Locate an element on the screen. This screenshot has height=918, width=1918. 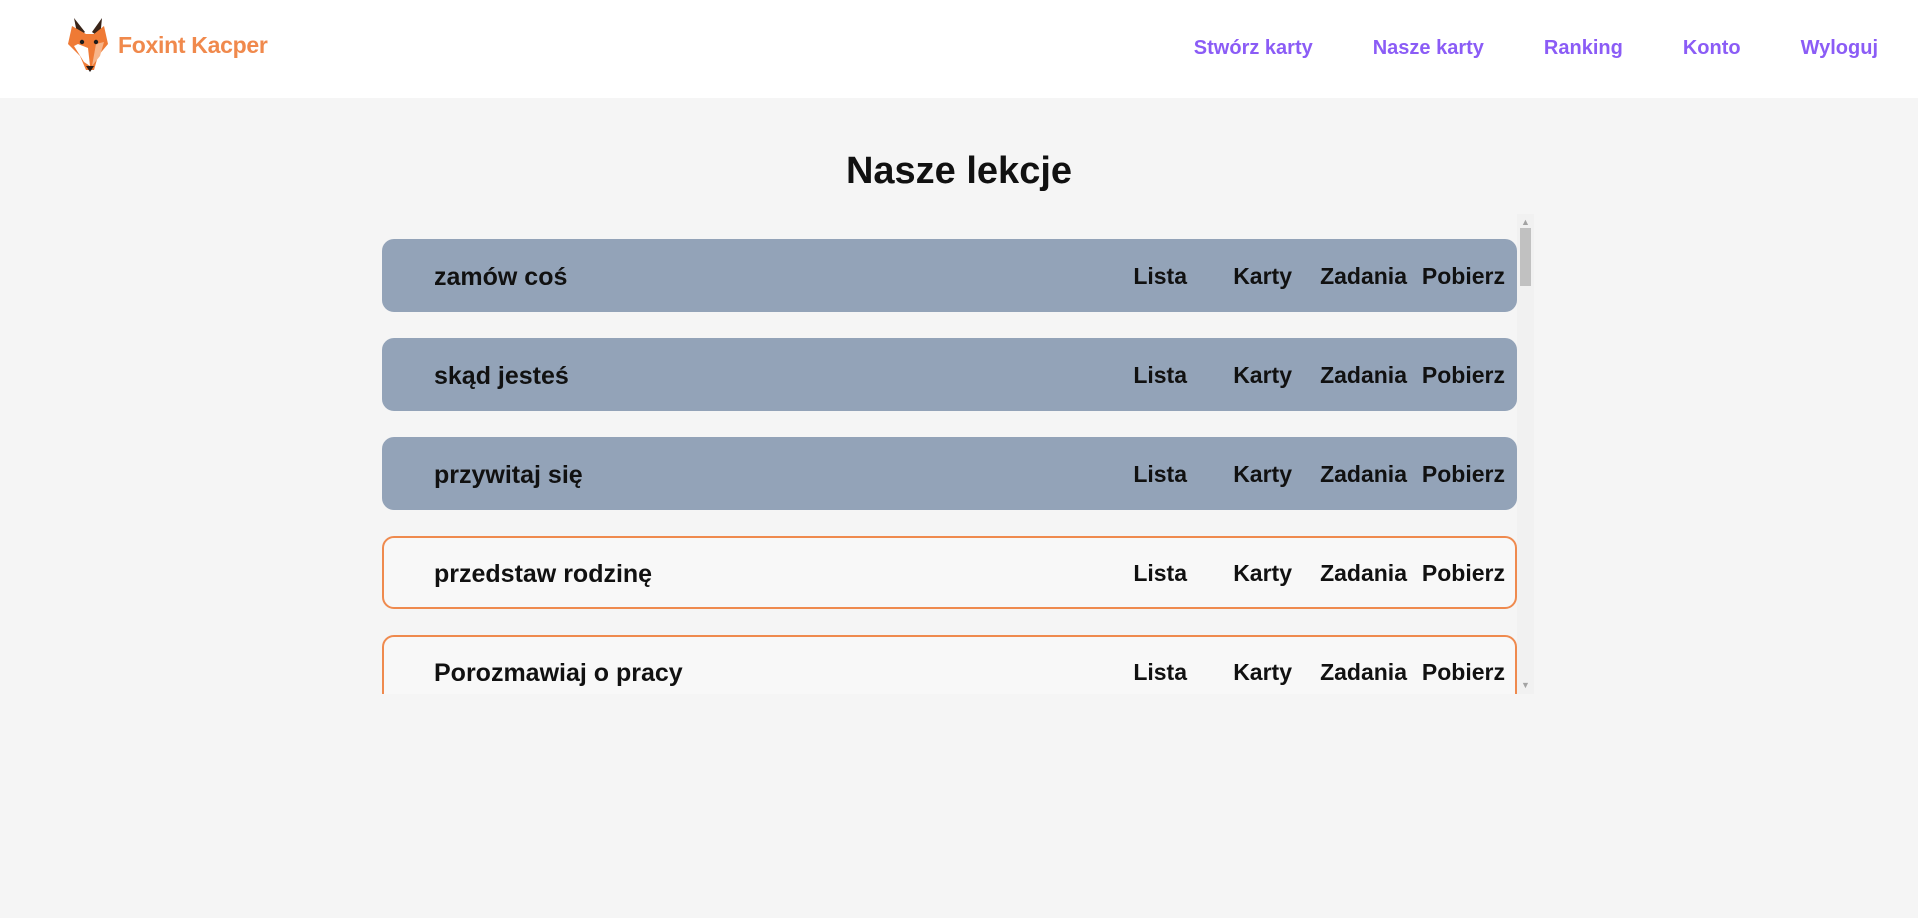
scroll-down-arrow-icon: ▼ is located at coordinates (1525, 685).